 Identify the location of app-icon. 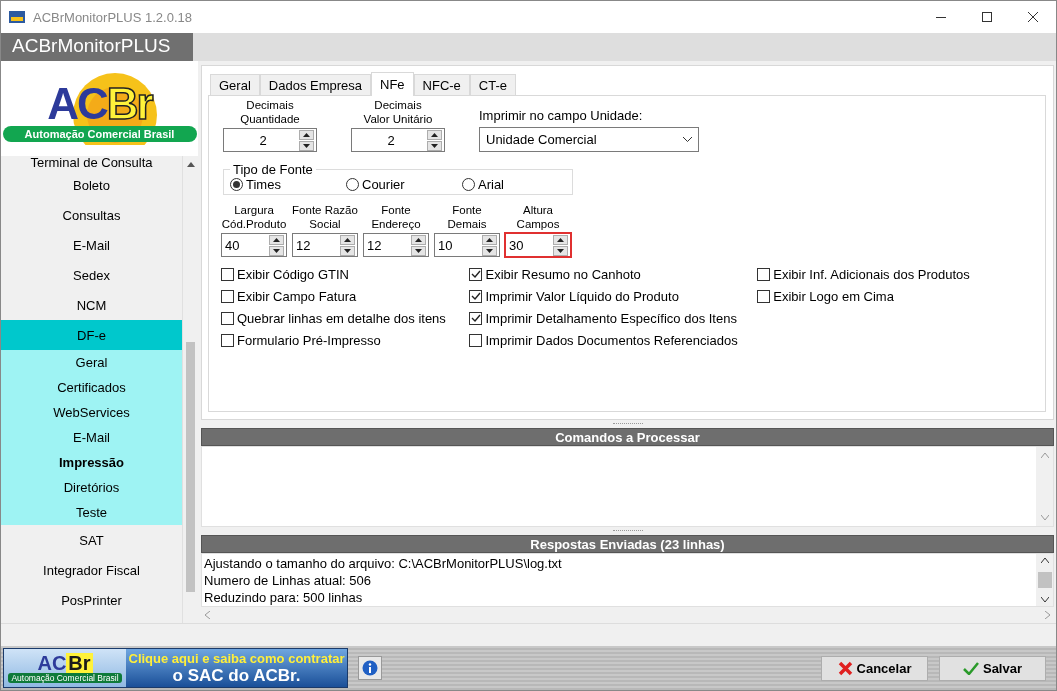
(17, 17).